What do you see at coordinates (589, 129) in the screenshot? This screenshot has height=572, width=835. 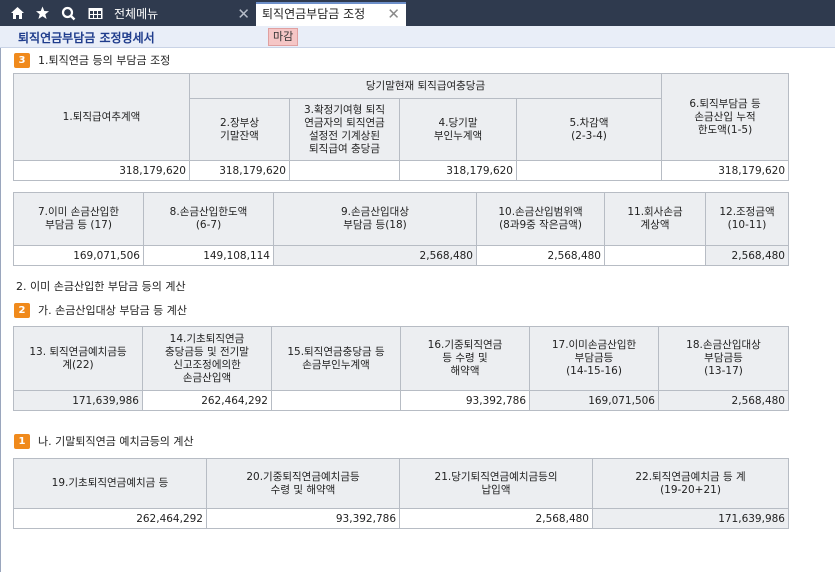 I see `header-5-difference: 5.차감액 (2-3-4)` at bounding box center [589, 129].